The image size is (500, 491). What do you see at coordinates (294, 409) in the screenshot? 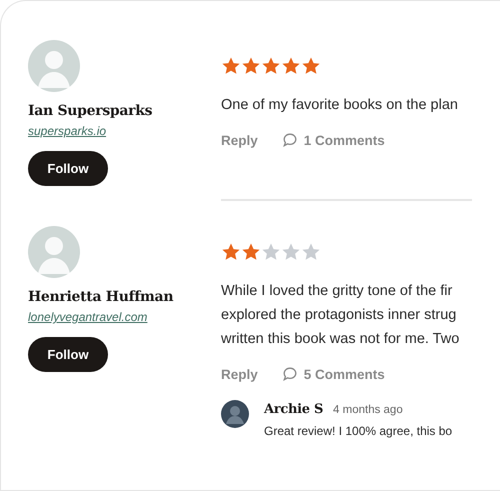
I see `commenter-name: Archie S` at bounding box center [294, 409].